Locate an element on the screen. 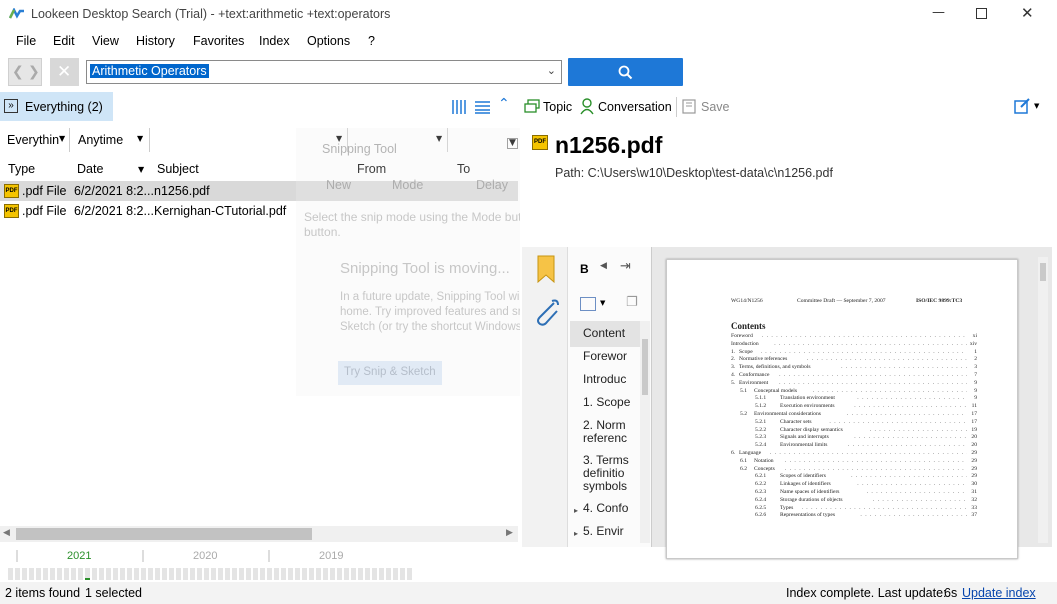 The width and height of the screenshot is (1057, 604). collapse-icon: ⌃ is located at coordinates (504, 104).